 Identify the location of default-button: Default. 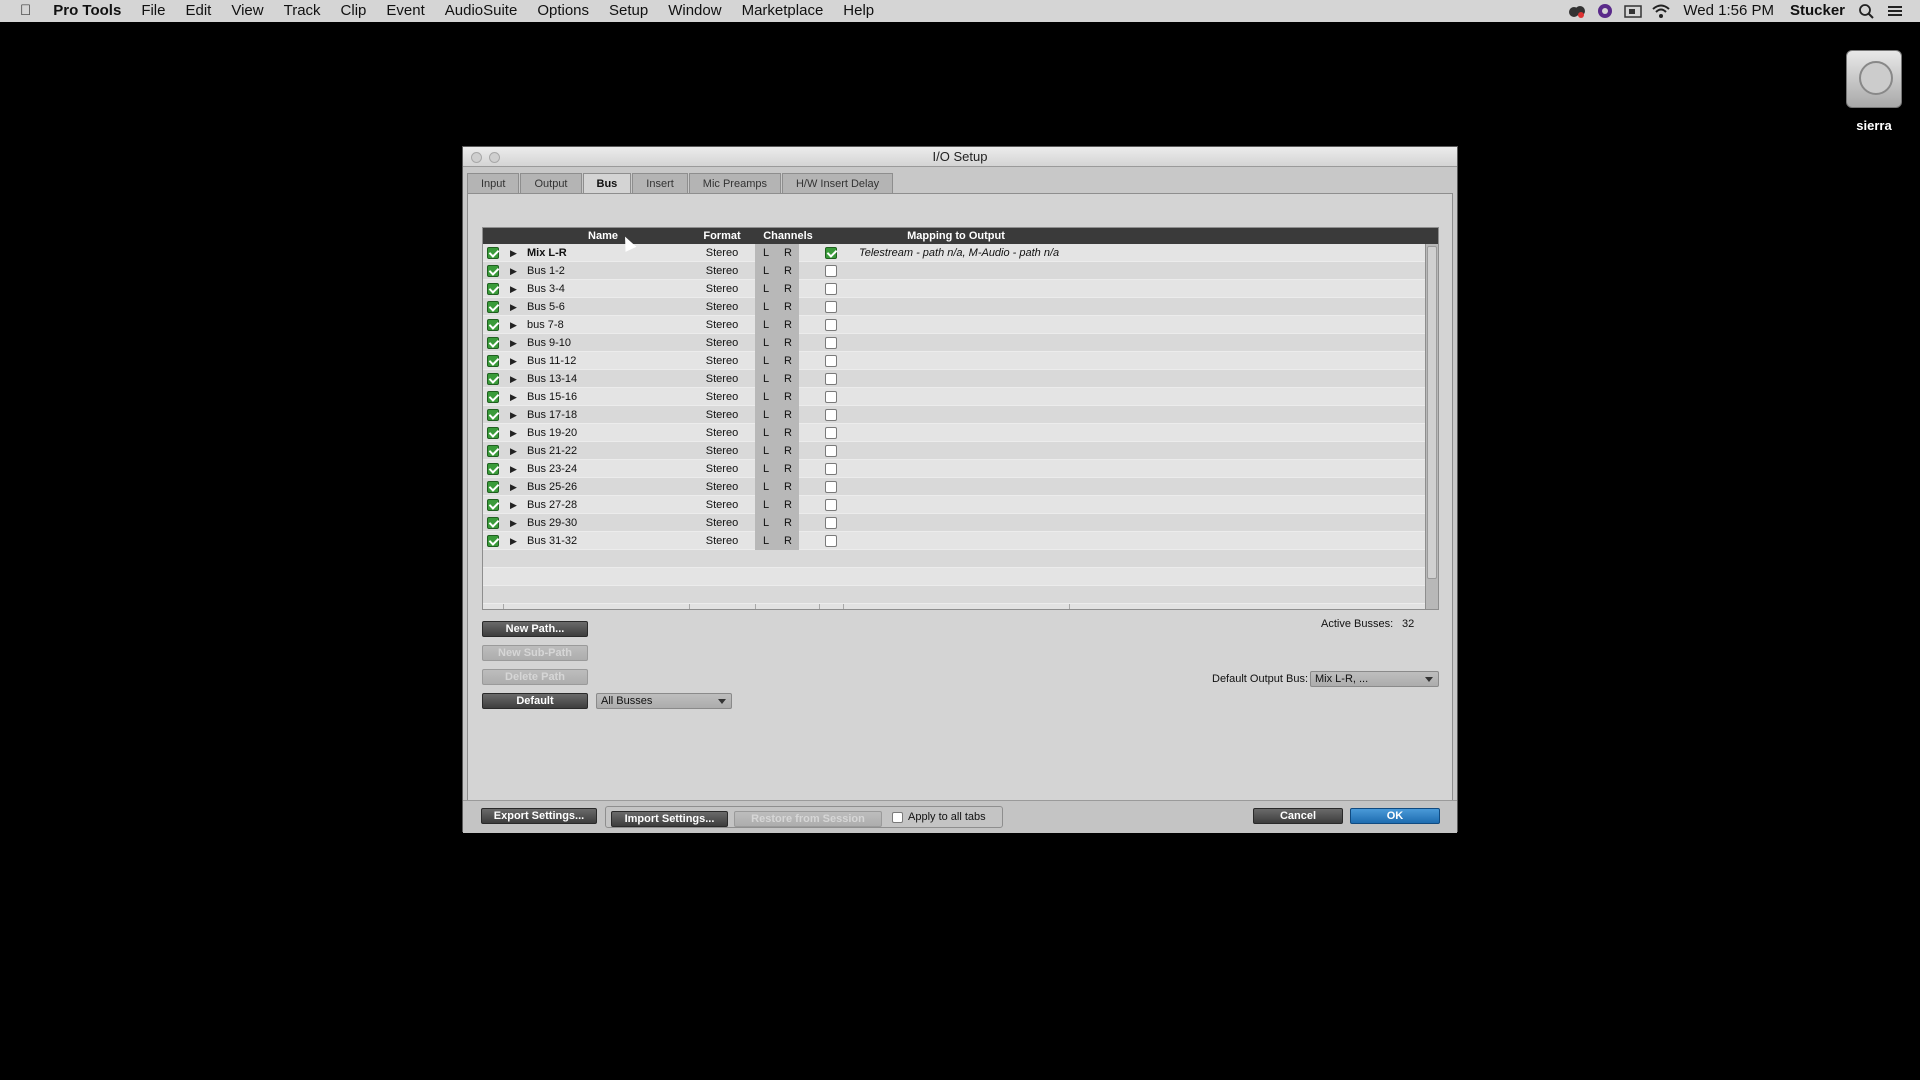
(535, 701).